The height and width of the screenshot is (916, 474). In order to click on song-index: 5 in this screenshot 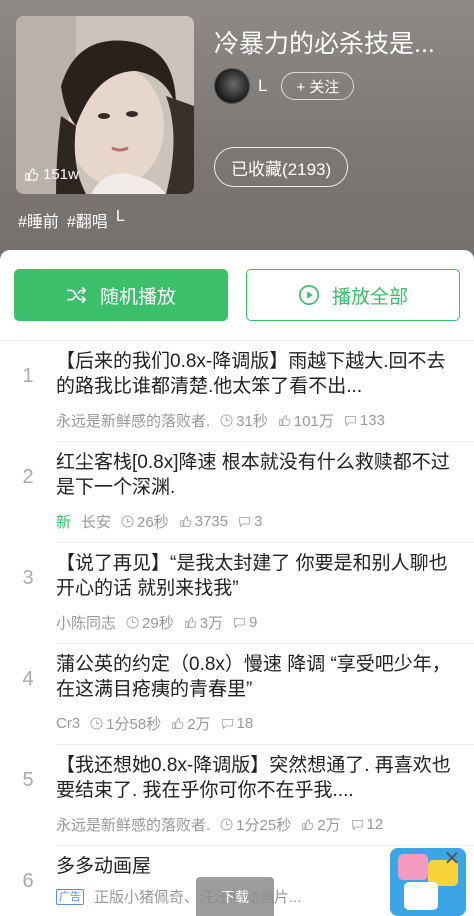, I will do `click(28, 780)`.